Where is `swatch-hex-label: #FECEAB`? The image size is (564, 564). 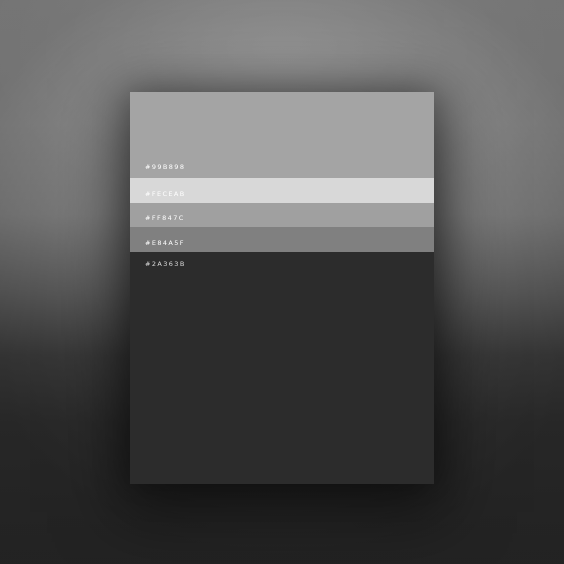
swatch-hex-label: #FECEAB is located at coordinates (165, 194).